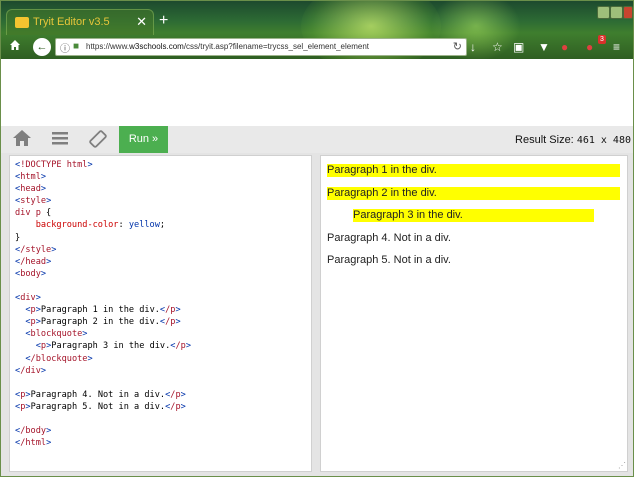 This screenshot has height=477, width=634. I want to click on star-icon: ☆, so click(497, 47).